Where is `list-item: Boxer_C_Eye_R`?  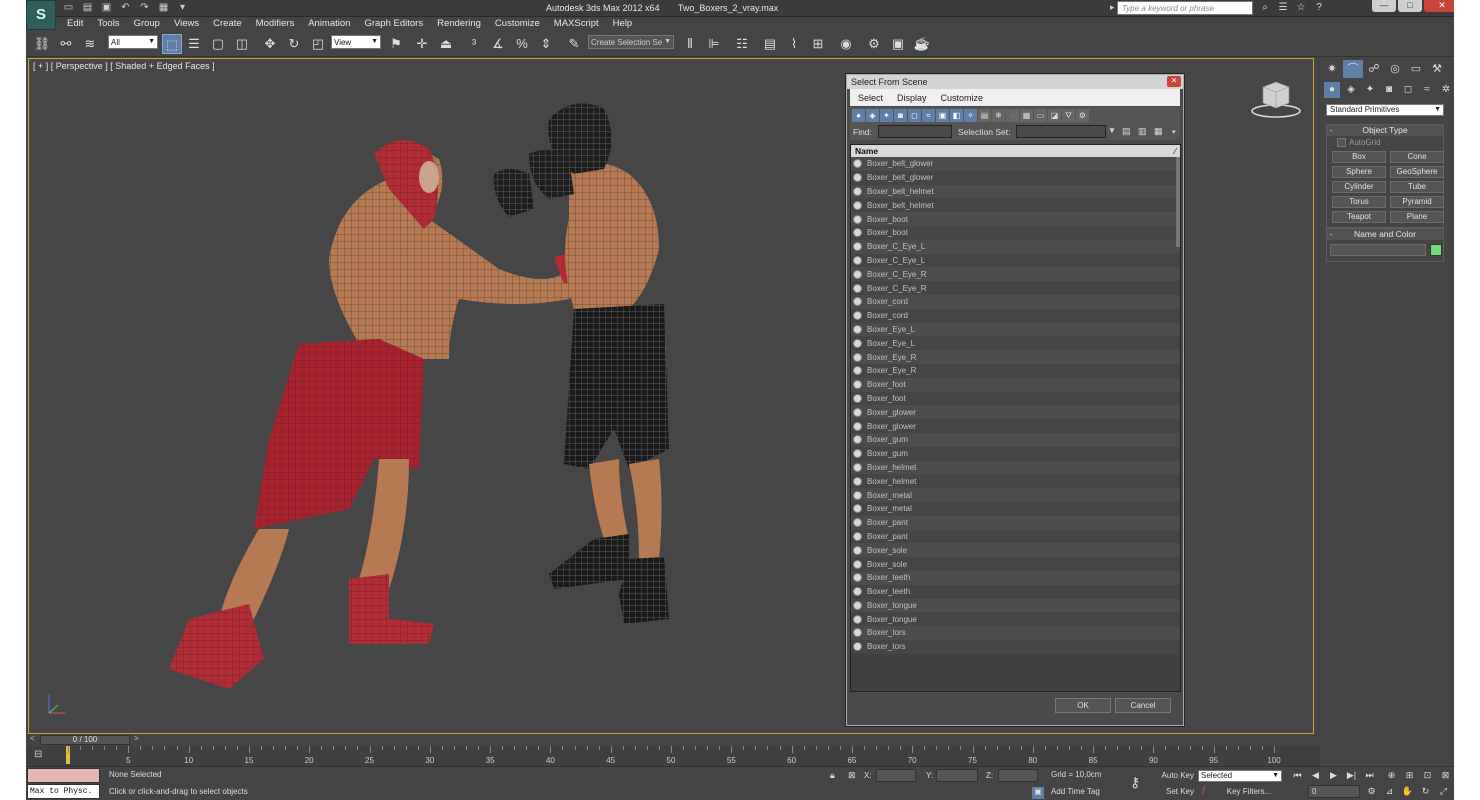
list-item: Boxer_C_Eye_R is located at coordinates (1015, 288).